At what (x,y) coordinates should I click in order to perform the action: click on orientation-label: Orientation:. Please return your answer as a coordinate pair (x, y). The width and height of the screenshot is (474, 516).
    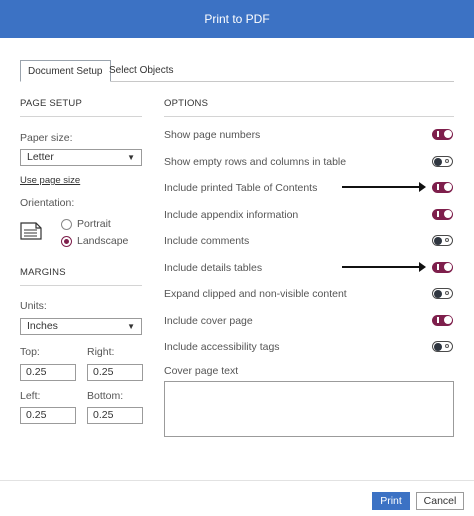
    Looking at the image, I should click on (47, 203).